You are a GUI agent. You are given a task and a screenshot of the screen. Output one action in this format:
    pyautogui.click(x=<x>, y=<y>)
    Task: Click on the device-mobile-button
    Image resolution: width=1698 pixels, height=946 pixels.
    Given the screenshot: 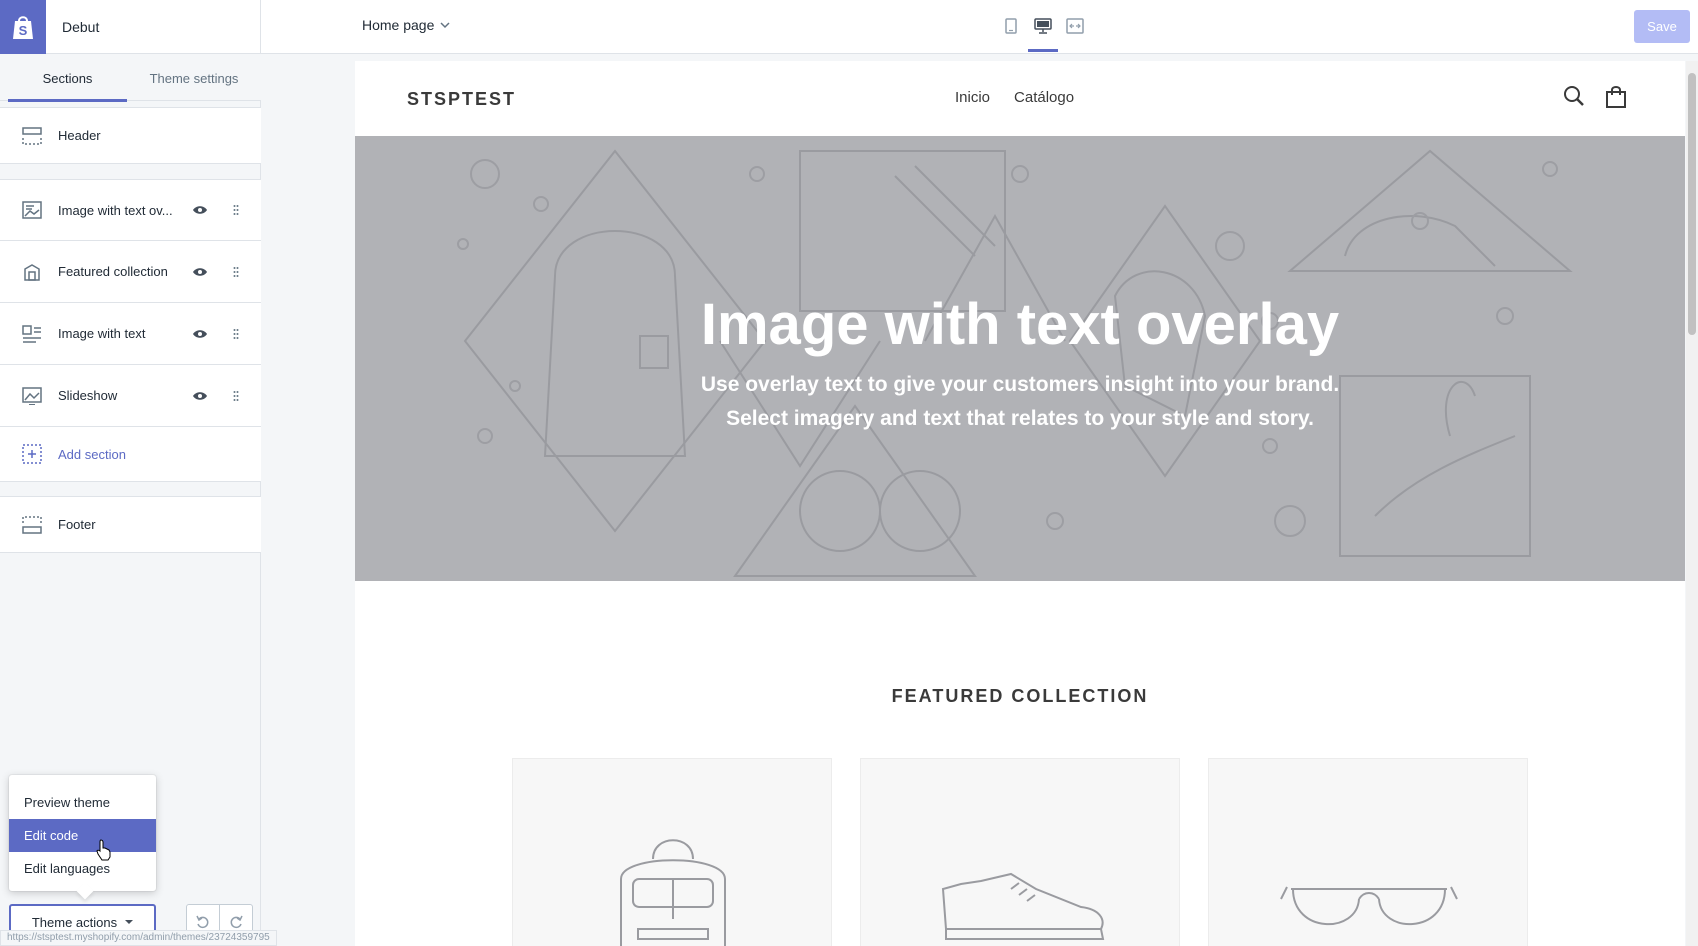 What is the action you would take?
    pyautogui.click(x=1011, y=26)
    